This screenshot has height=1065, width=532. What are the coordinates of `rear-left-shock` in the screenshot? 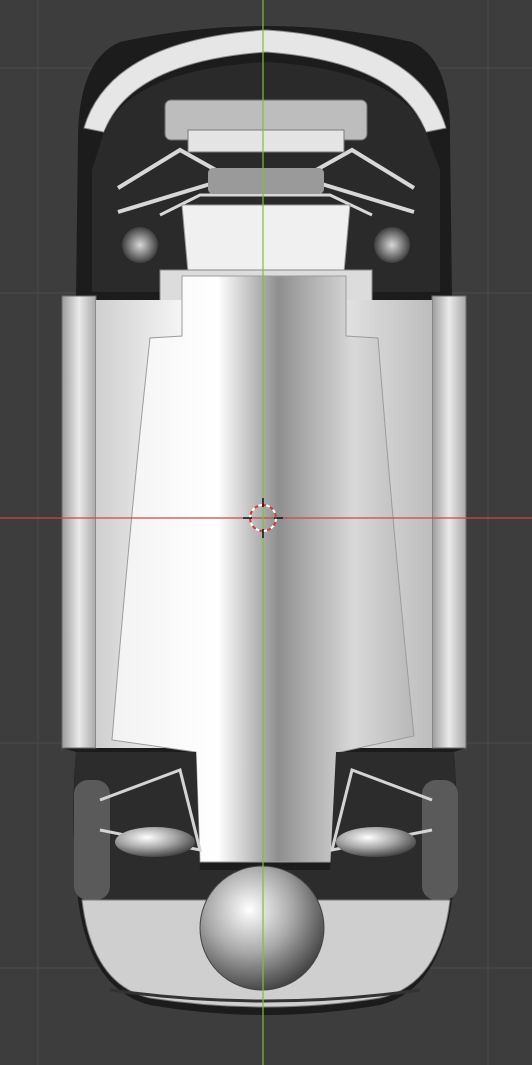 It's located at (155, 842).